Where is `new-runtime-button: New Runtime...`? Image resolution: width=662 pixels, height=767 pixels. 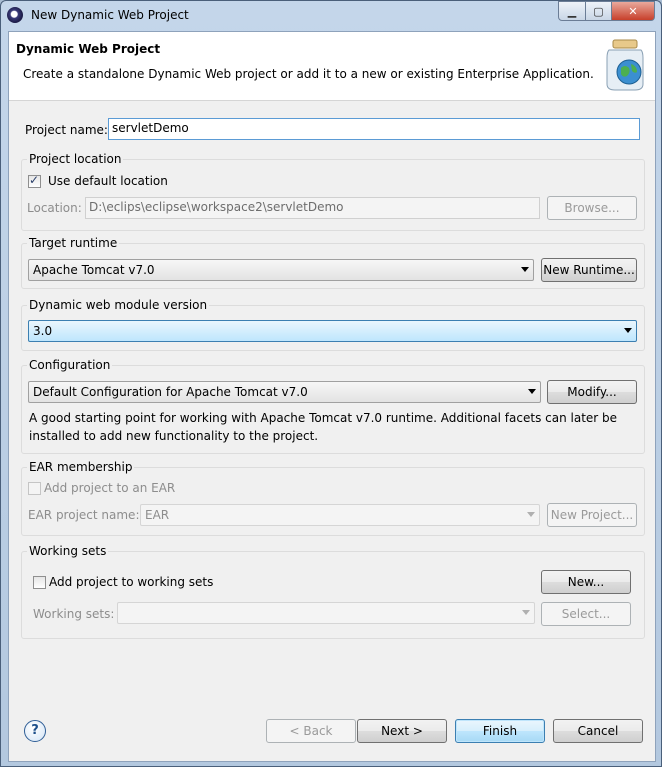 new-runtime-button: New Runtime... is located at coordinates (589, 270).